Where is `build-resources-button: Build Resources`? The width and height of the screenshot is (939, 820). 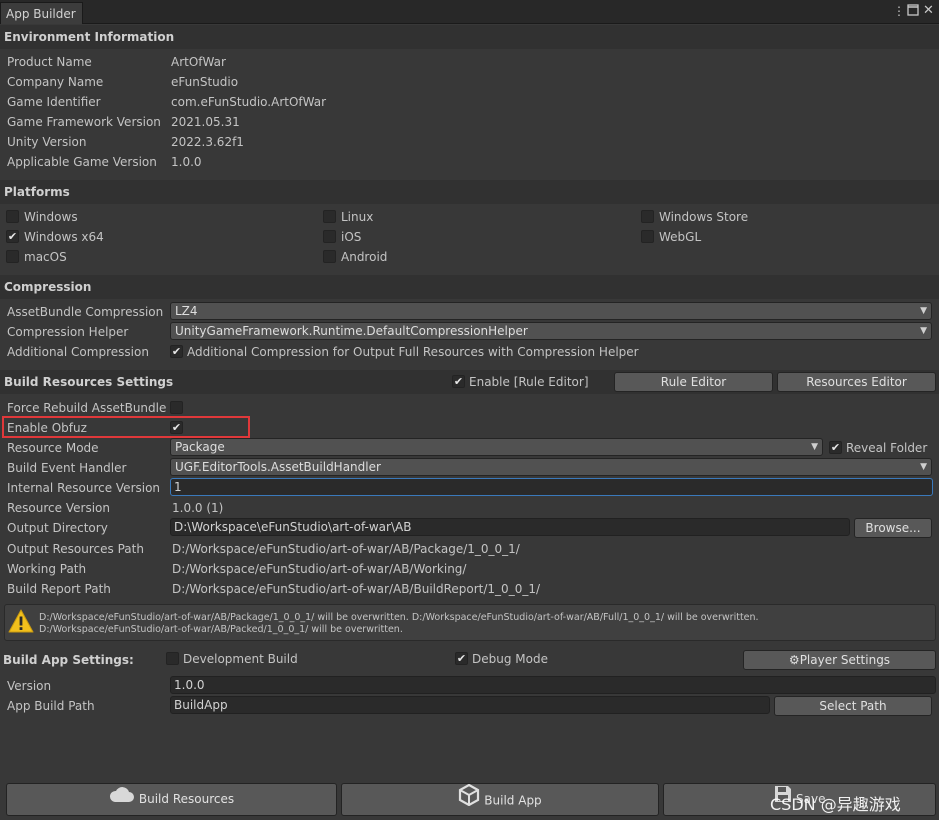
build-resources-button: Build Resources is located at coordinates (171, 799).